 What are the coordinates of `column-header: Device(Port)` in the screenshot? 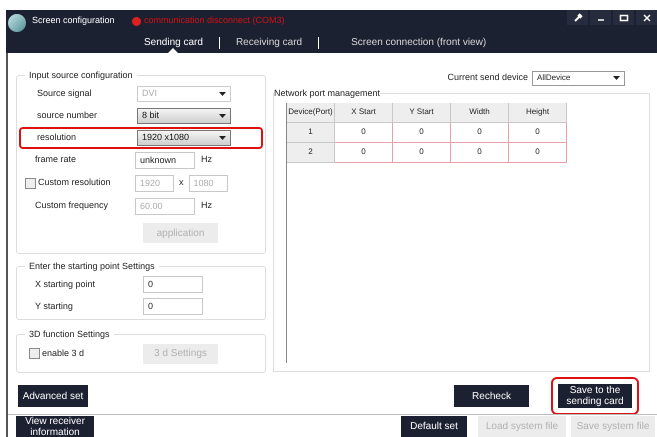 It's located at (311, 112).